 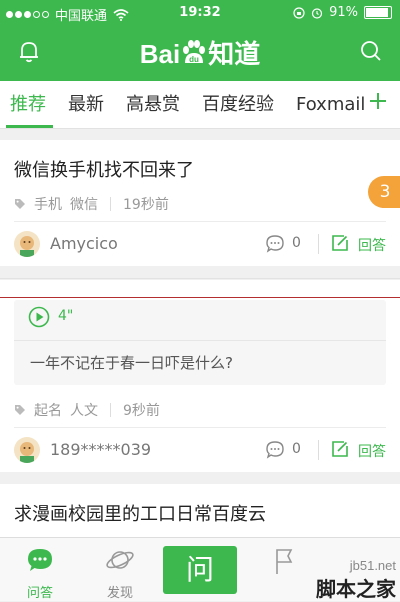 What do you see at coordinates (48, 410) in the screenshot?
I see `tag: 起名` at bounding box center [48, 410].